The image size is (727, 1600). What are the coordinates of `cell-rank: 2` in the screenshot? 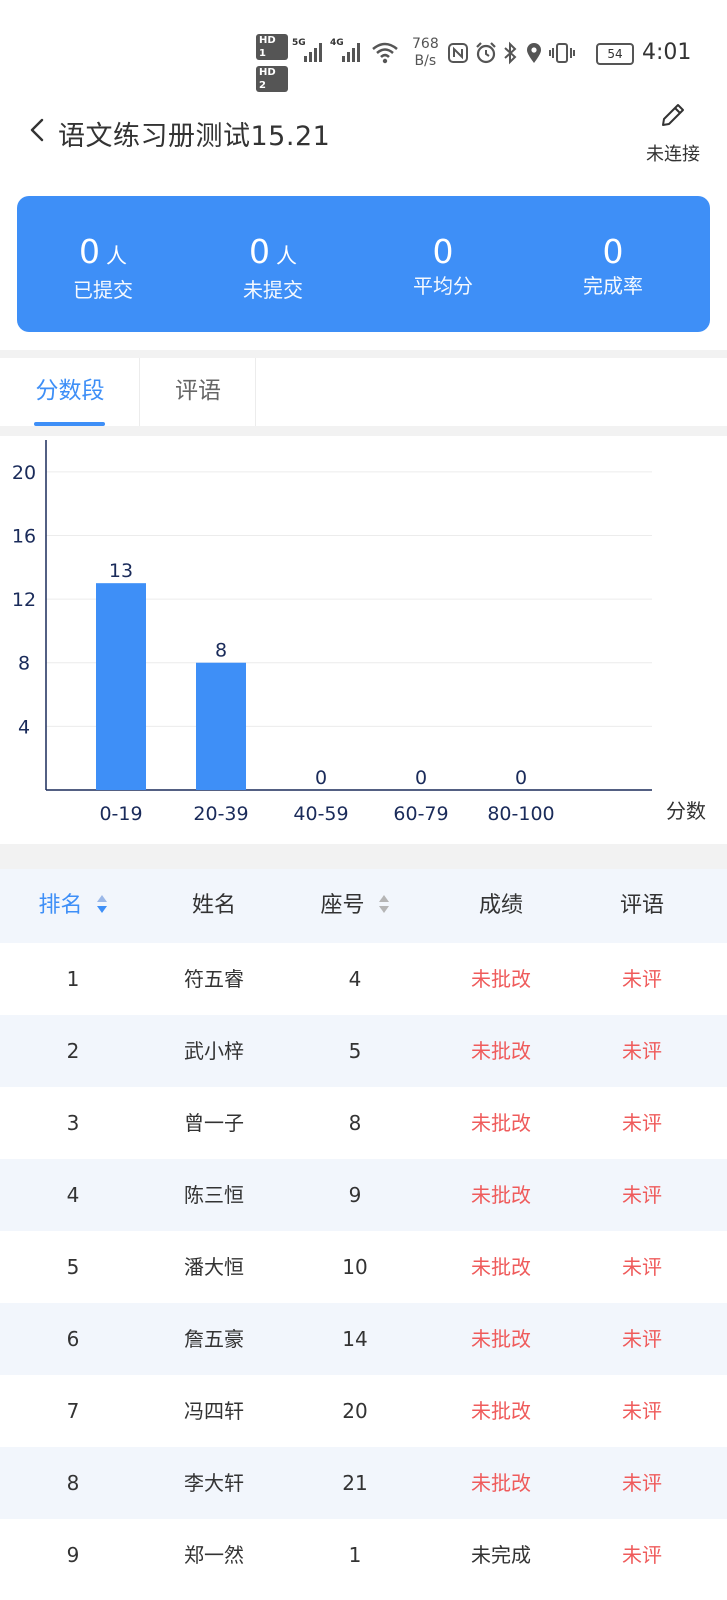 It's located at (73, 1051).